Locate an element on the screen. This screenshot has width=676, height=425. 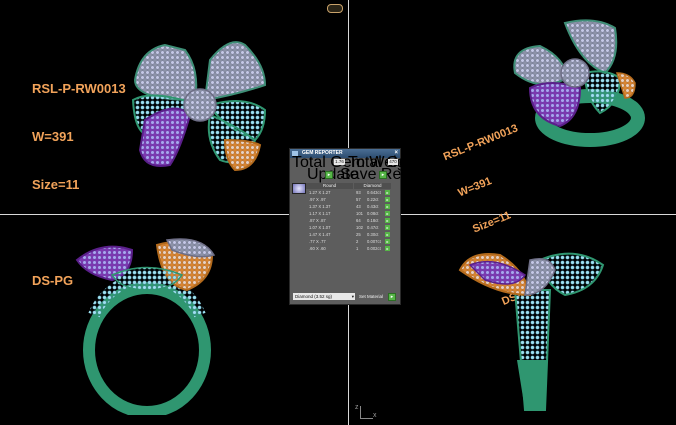
label-weight: W=391 is located at coordinates (53, 136).